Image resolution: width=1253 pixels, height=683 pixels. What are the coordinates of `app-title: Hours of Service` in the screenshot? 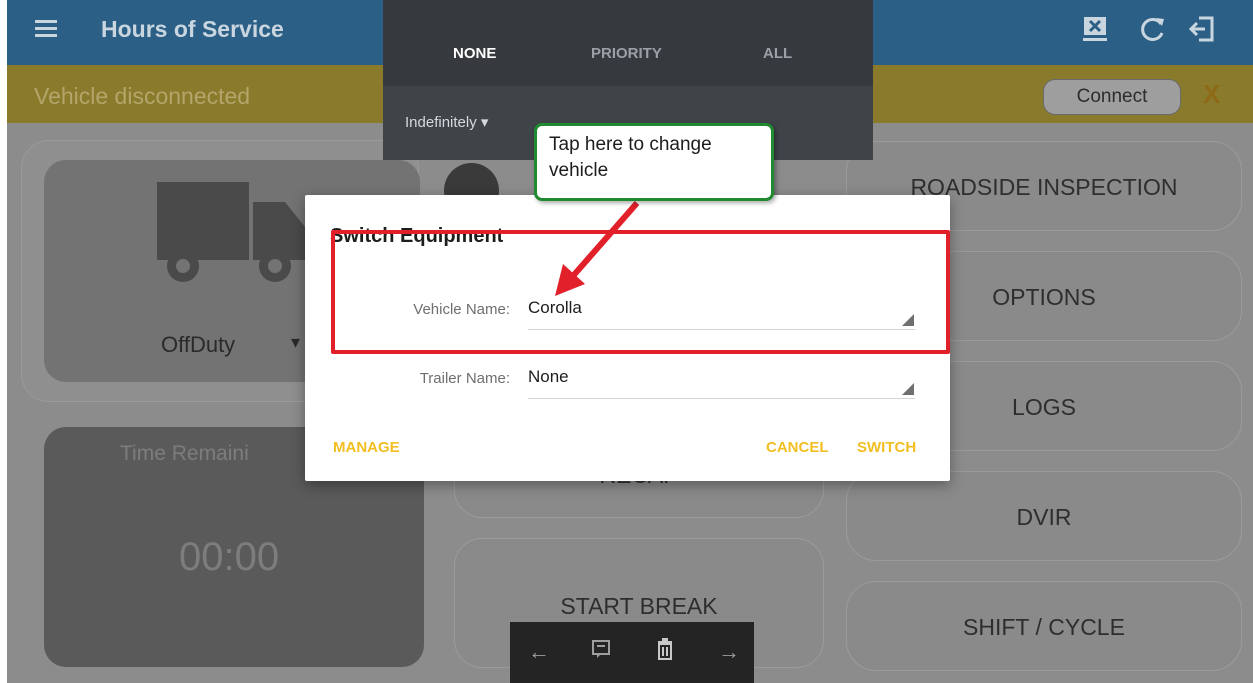 It's located at (192, 29).